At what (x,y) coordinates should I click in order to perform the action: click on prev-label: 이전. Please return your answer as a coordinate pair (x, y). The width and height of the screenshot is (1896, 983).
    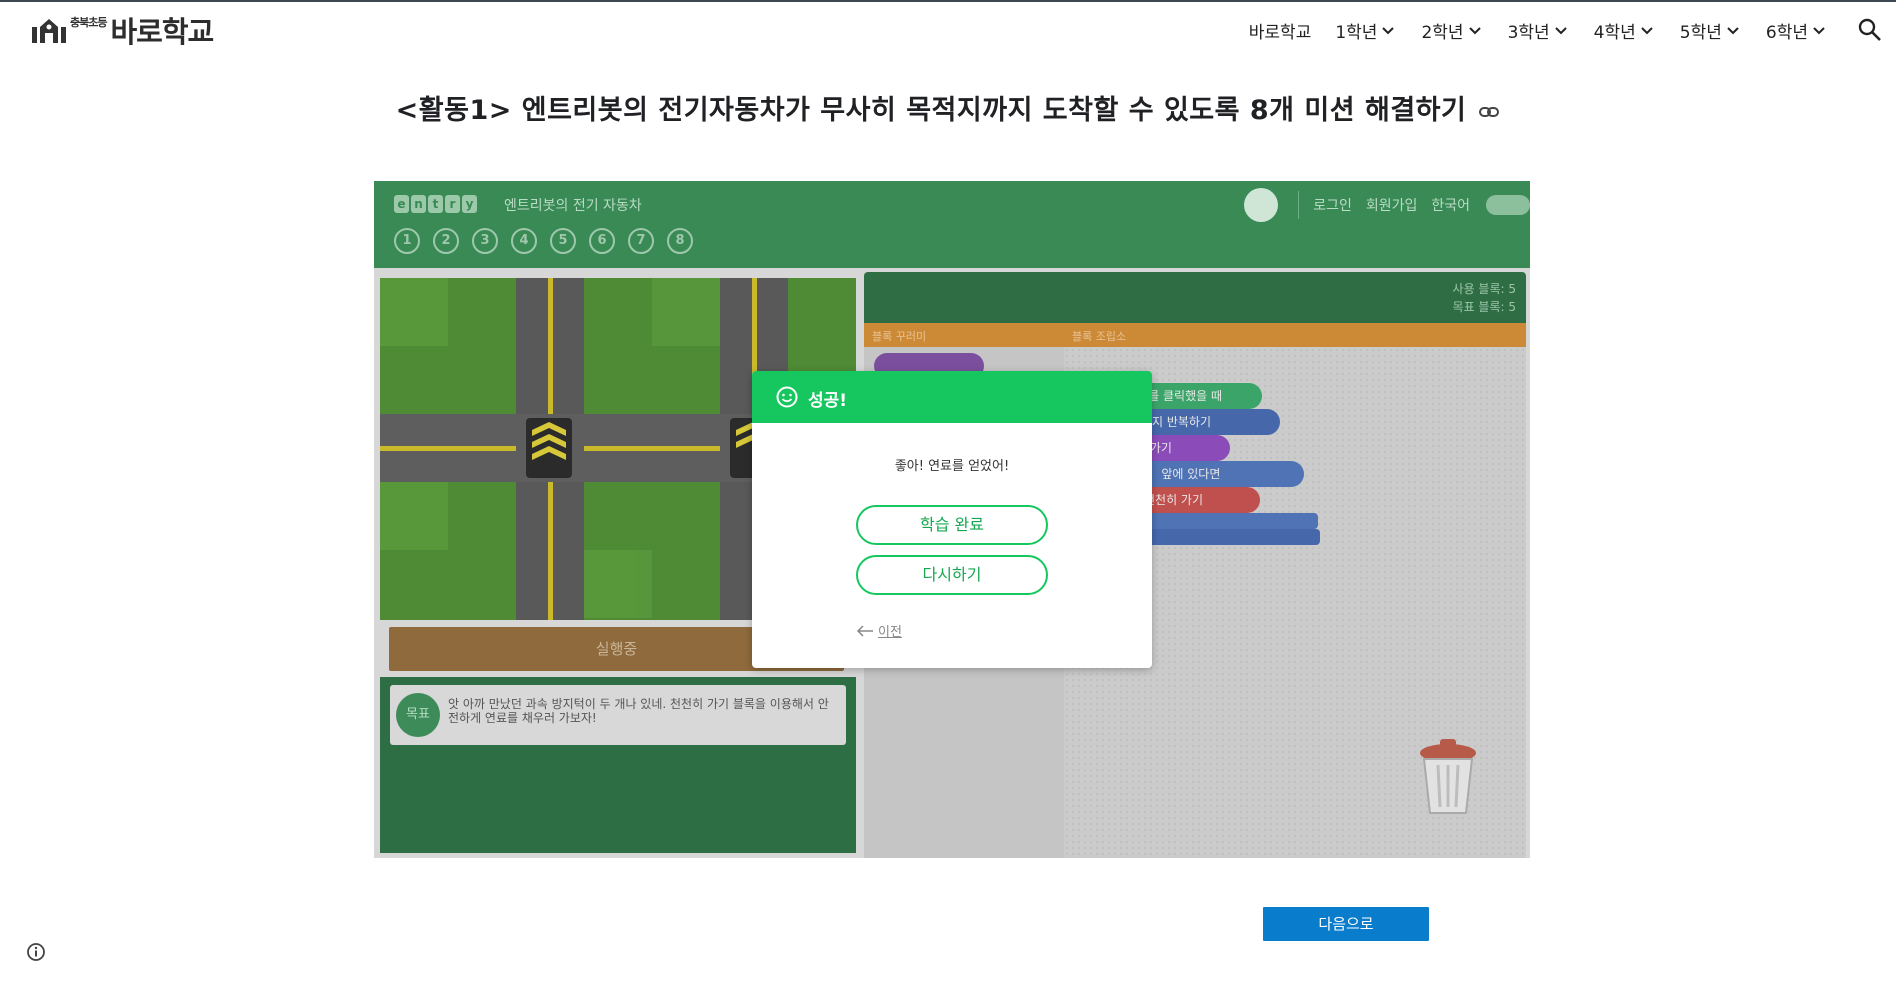
    Looking at the image, I should click on (890, 632).